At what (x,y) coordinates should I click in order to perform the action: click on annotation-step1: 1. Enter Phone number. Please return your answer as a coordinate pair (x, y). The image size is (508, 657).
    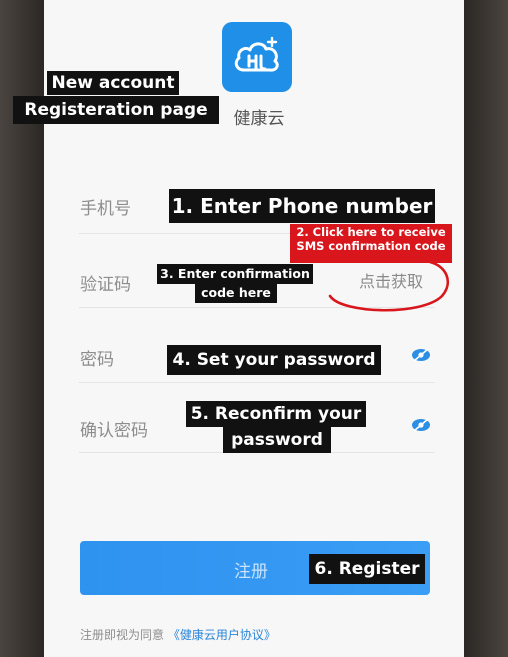
    Looking at the image, I should click on (302, 206).